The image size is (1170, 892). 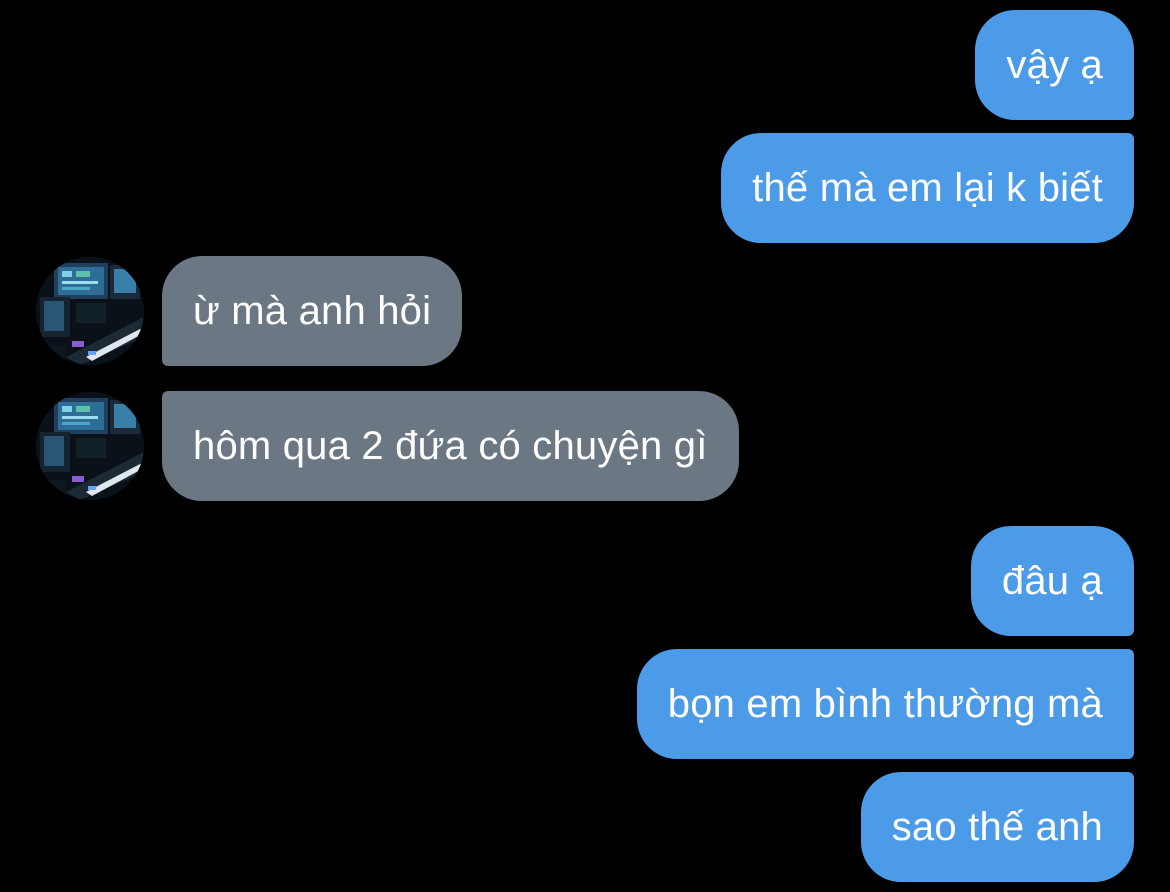 I want to click on message-row-incoming: hôm qua 2 đứa có chuyện gì, so click(x=387, y=446).